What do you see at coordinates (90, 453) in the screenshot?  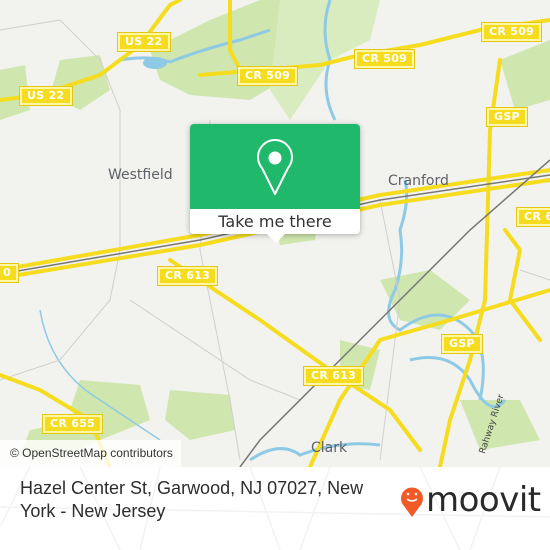 I see `map-attribution: © OpenStreetMap contributors` at bounding box center [90, 453].